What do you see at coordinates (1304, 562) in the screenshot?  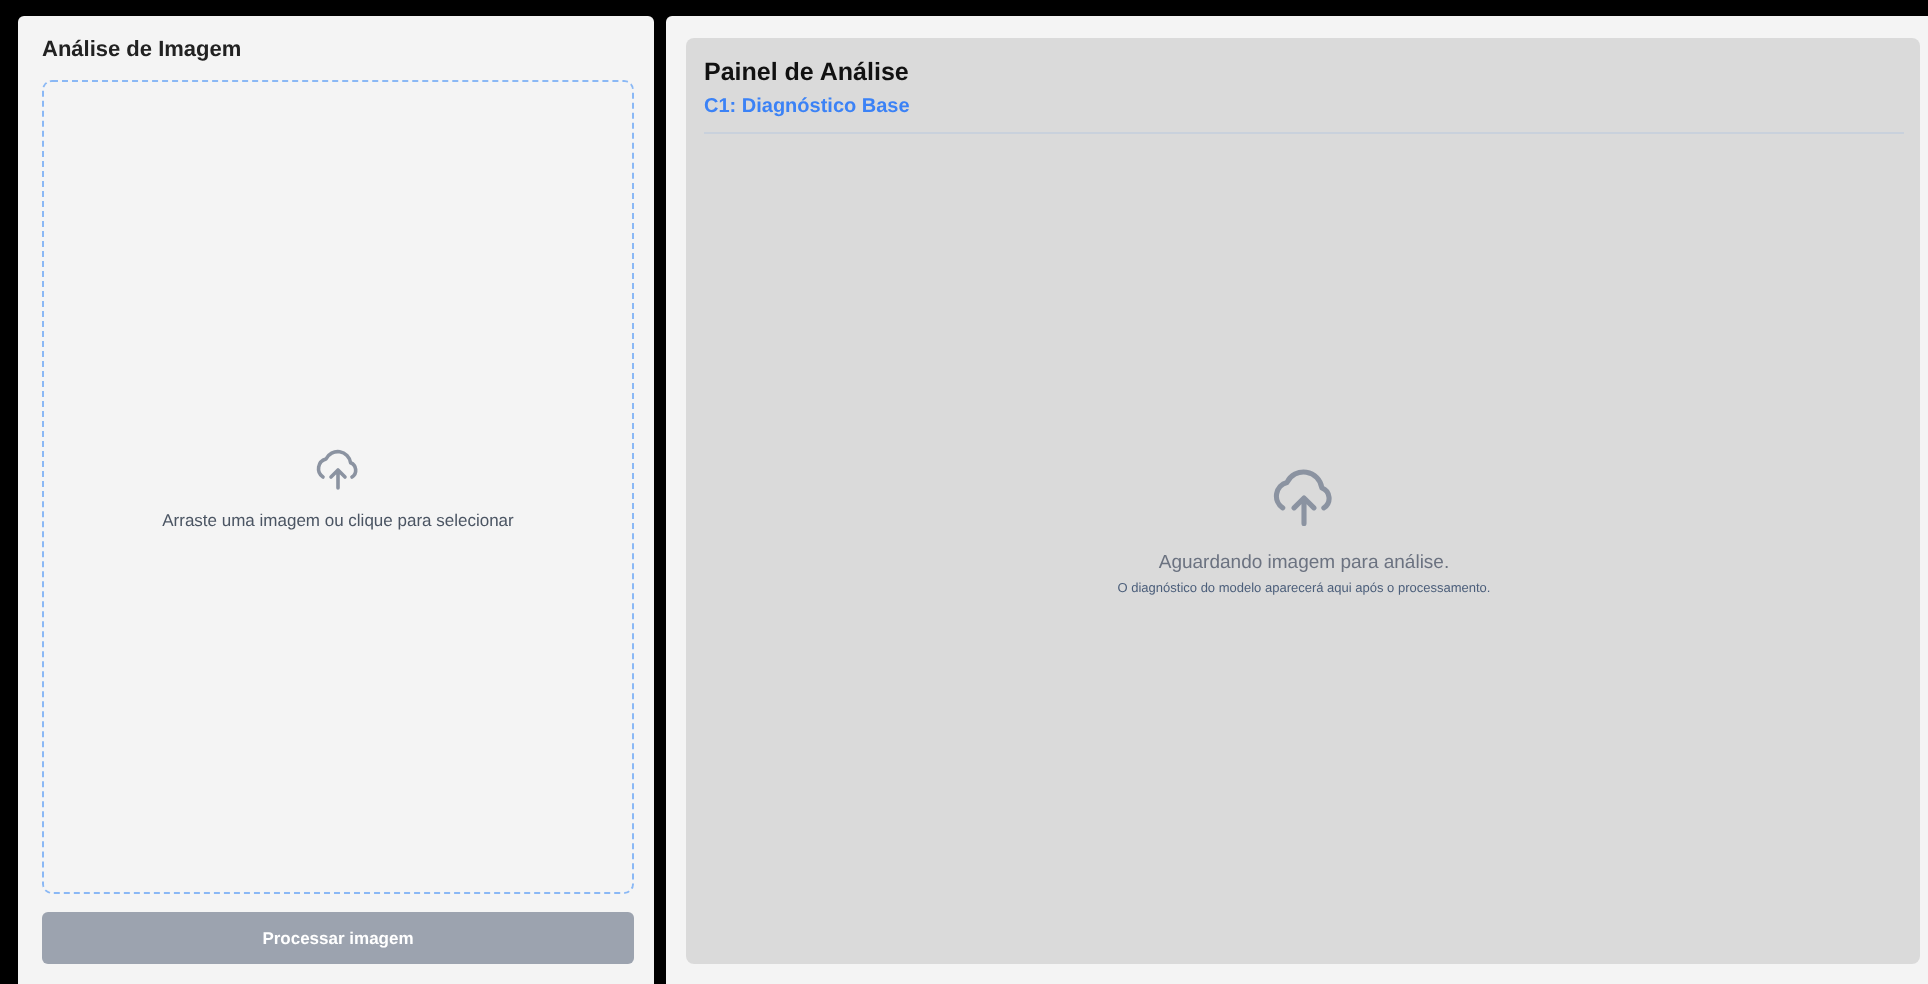 I see `empty-state-message: Aguardando imagem para análise.` at bounding box center [1304, 562].